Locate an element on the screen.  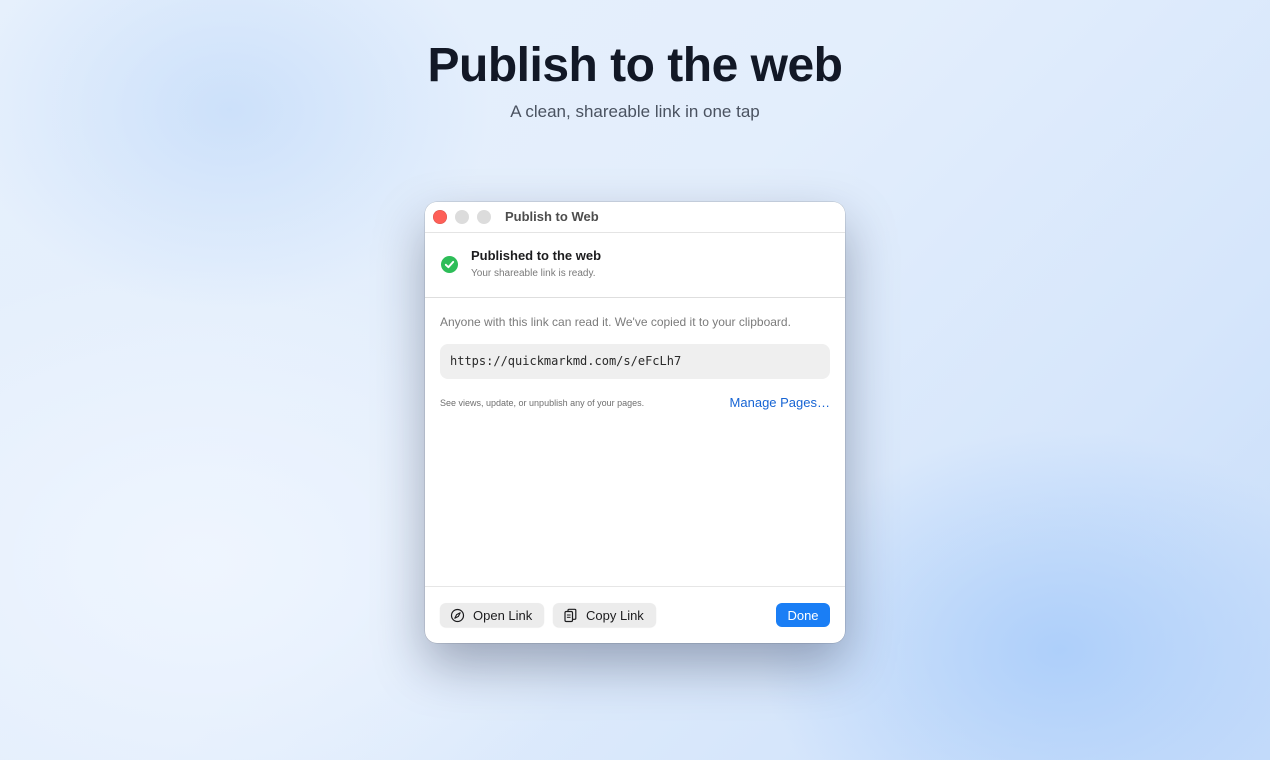
dialog-footer: Open Link Copy Link Done is located at coordinates (635, 614).